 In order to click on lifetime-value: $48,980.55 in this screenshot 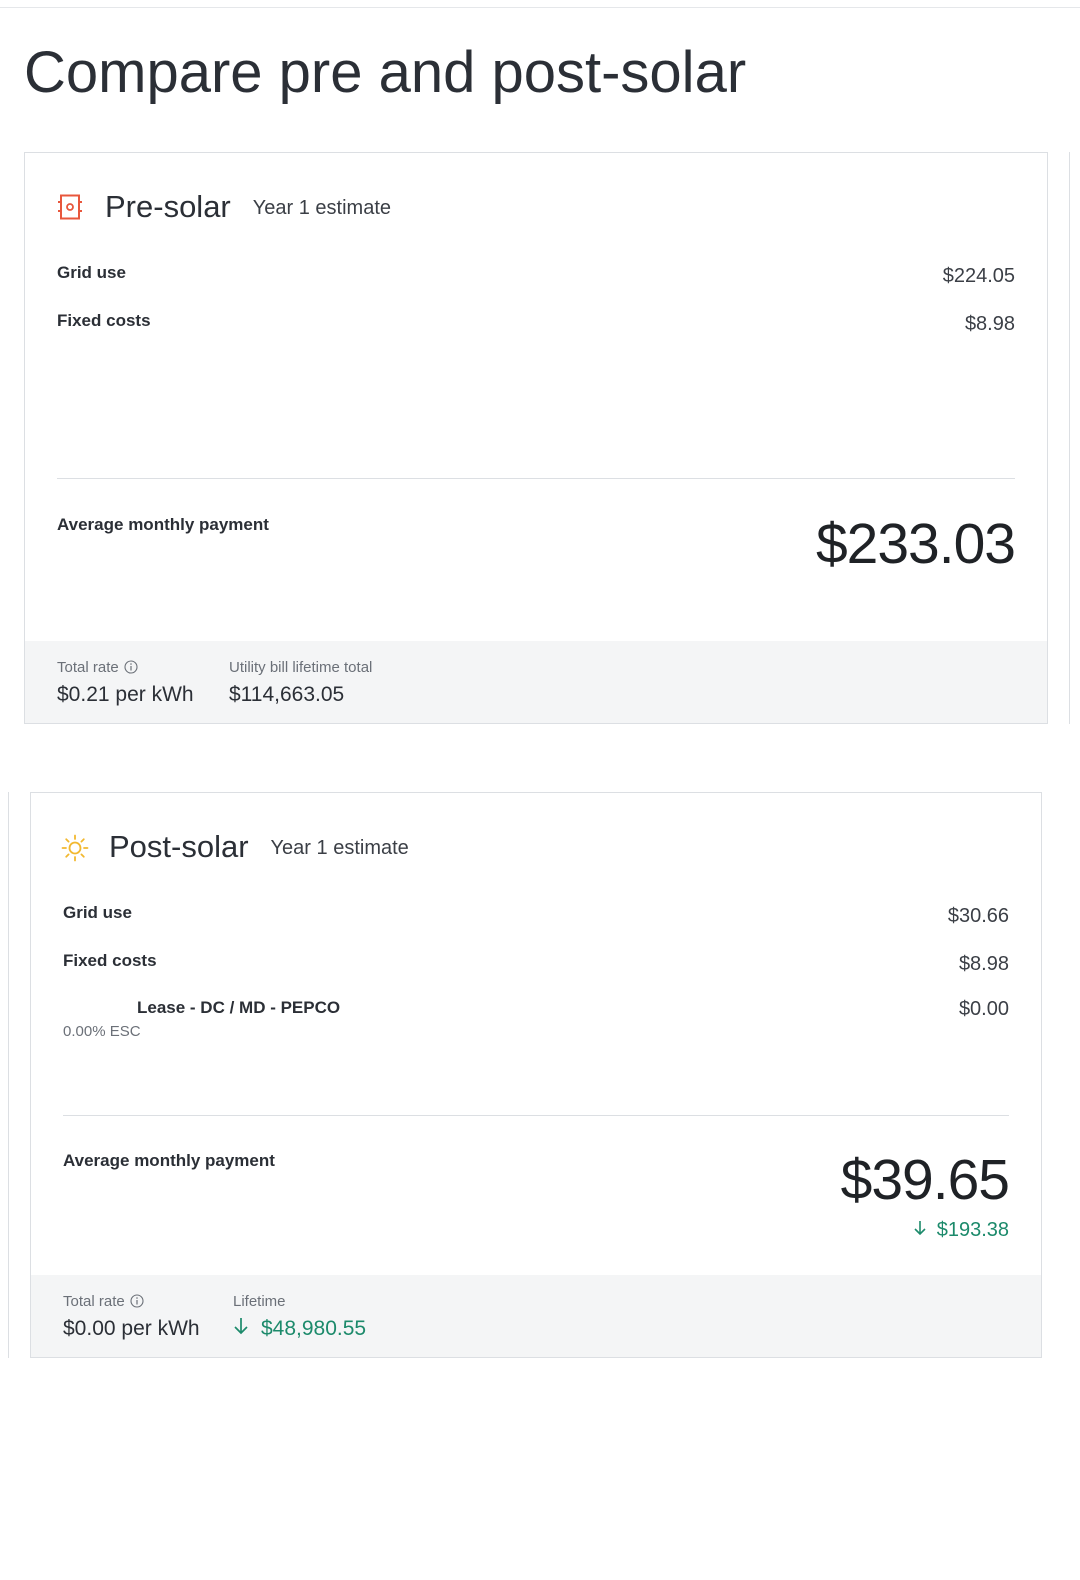, I will do `click(314, 1328)`.